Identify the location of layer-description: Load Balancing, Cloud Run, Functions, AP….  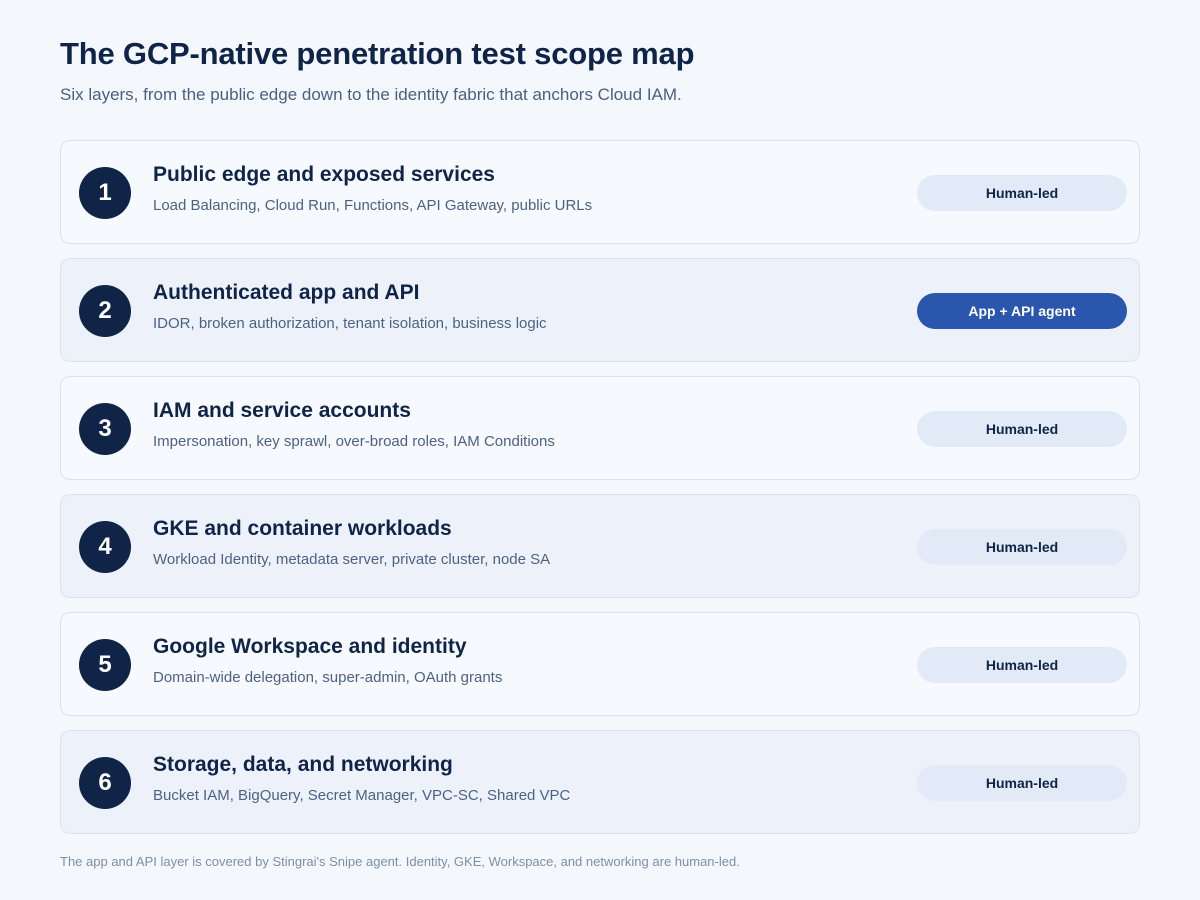
(373, 205).